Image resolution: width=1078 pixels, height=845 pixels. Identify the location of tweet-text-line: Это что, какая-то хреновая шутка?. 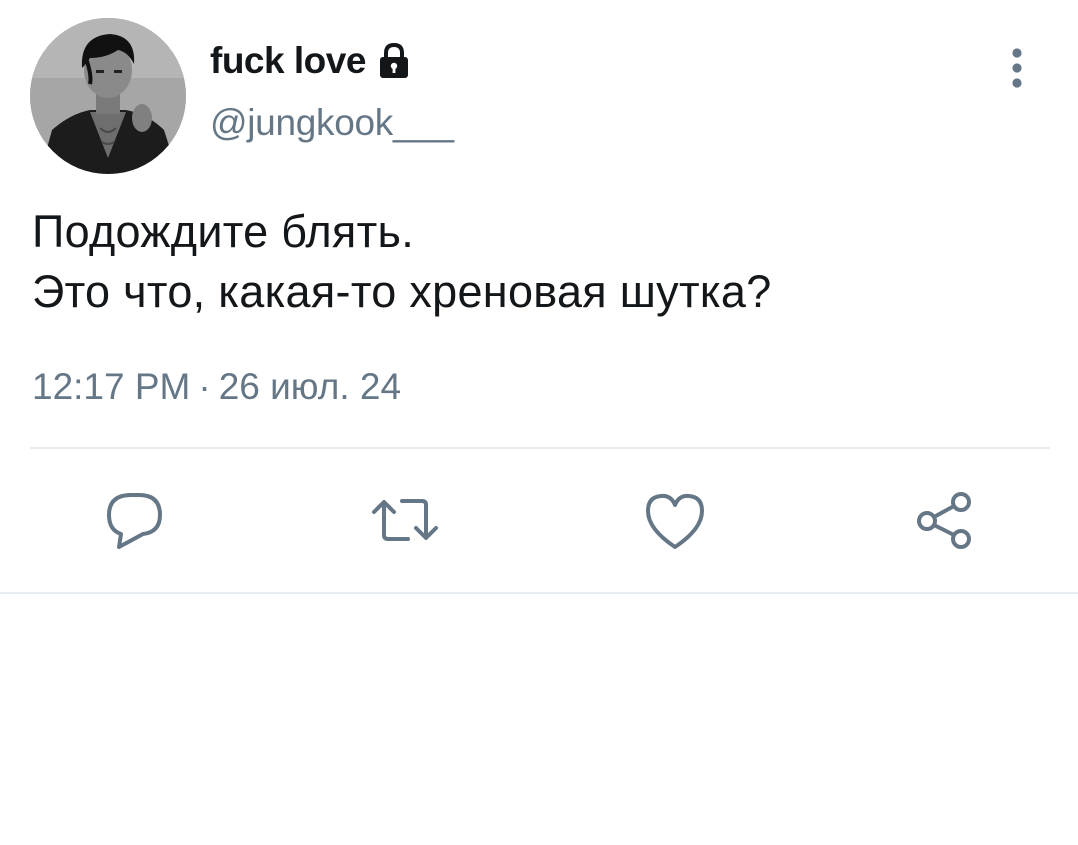
(402, 291).